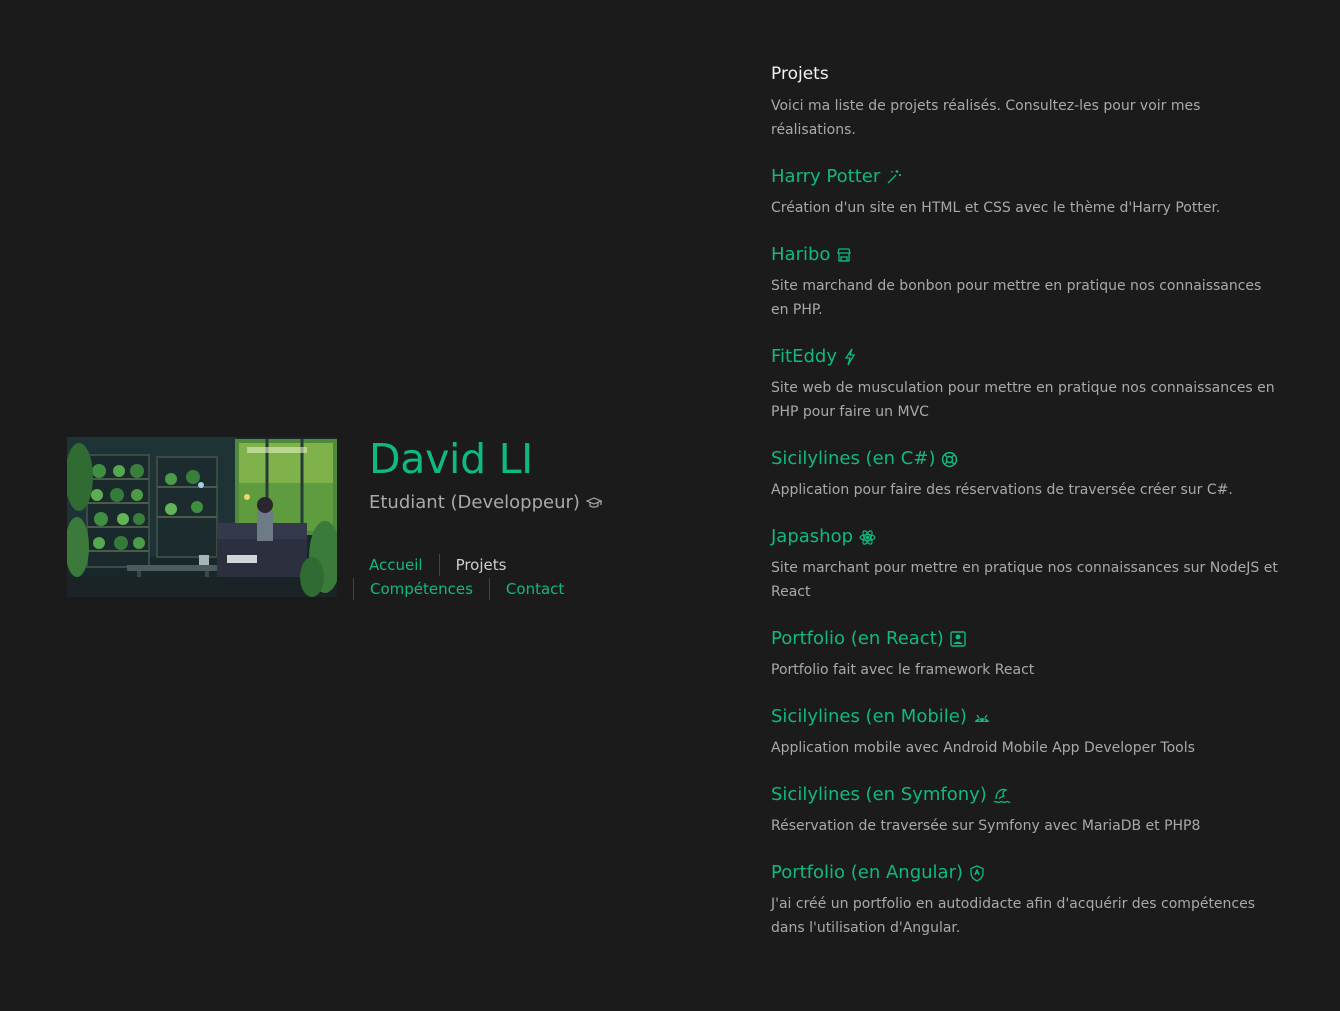 This screenshot has width=1340, height=1011. What do you see at coordinates (593, 503) in the screenshot?
I see `graduation-cap-icon` at bounding box center [593, 503].